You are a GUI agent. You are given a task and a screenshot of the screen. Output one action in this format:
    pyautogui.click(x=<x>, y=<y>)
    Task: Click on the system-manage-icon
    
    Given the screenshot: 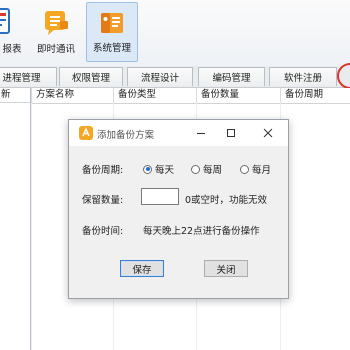 What is the action you would take?
    pyautogui.click(x=112, y=23)
    